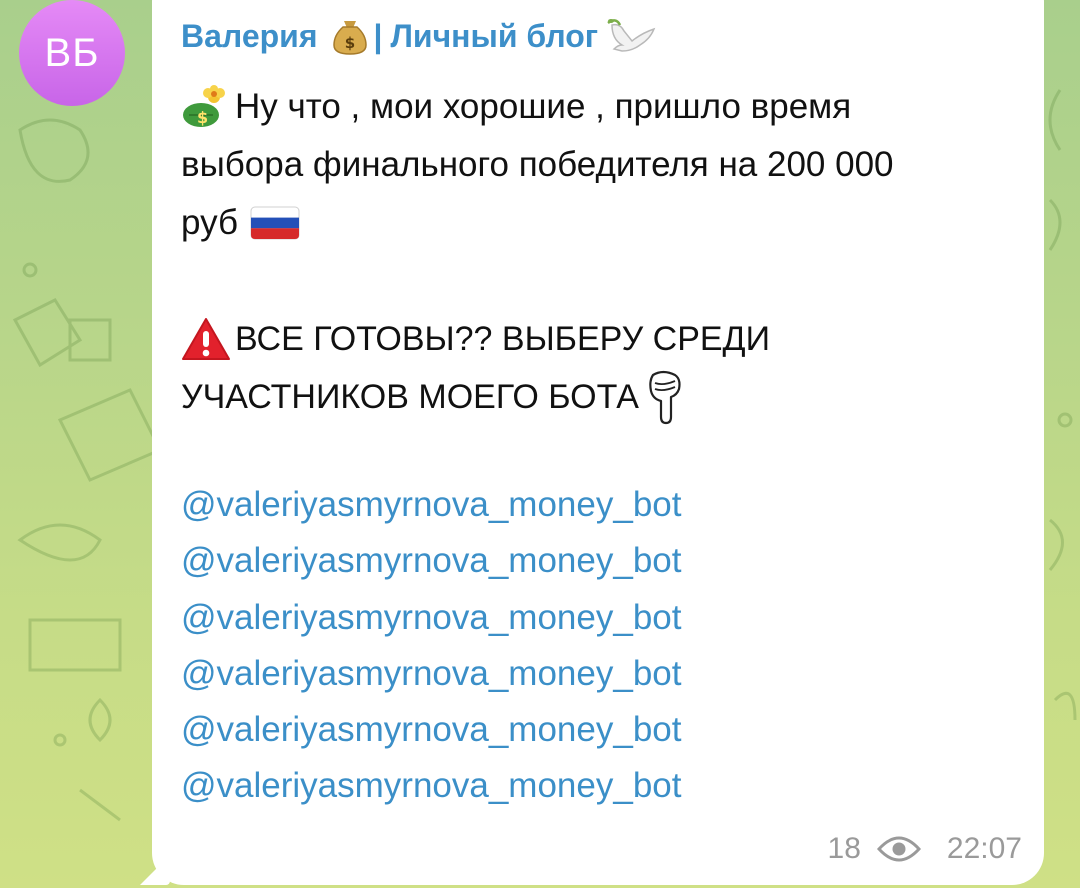 The width and height of the screenshot is (1080, 888). I want to click on pointing-down-icon, so click(663, 397).